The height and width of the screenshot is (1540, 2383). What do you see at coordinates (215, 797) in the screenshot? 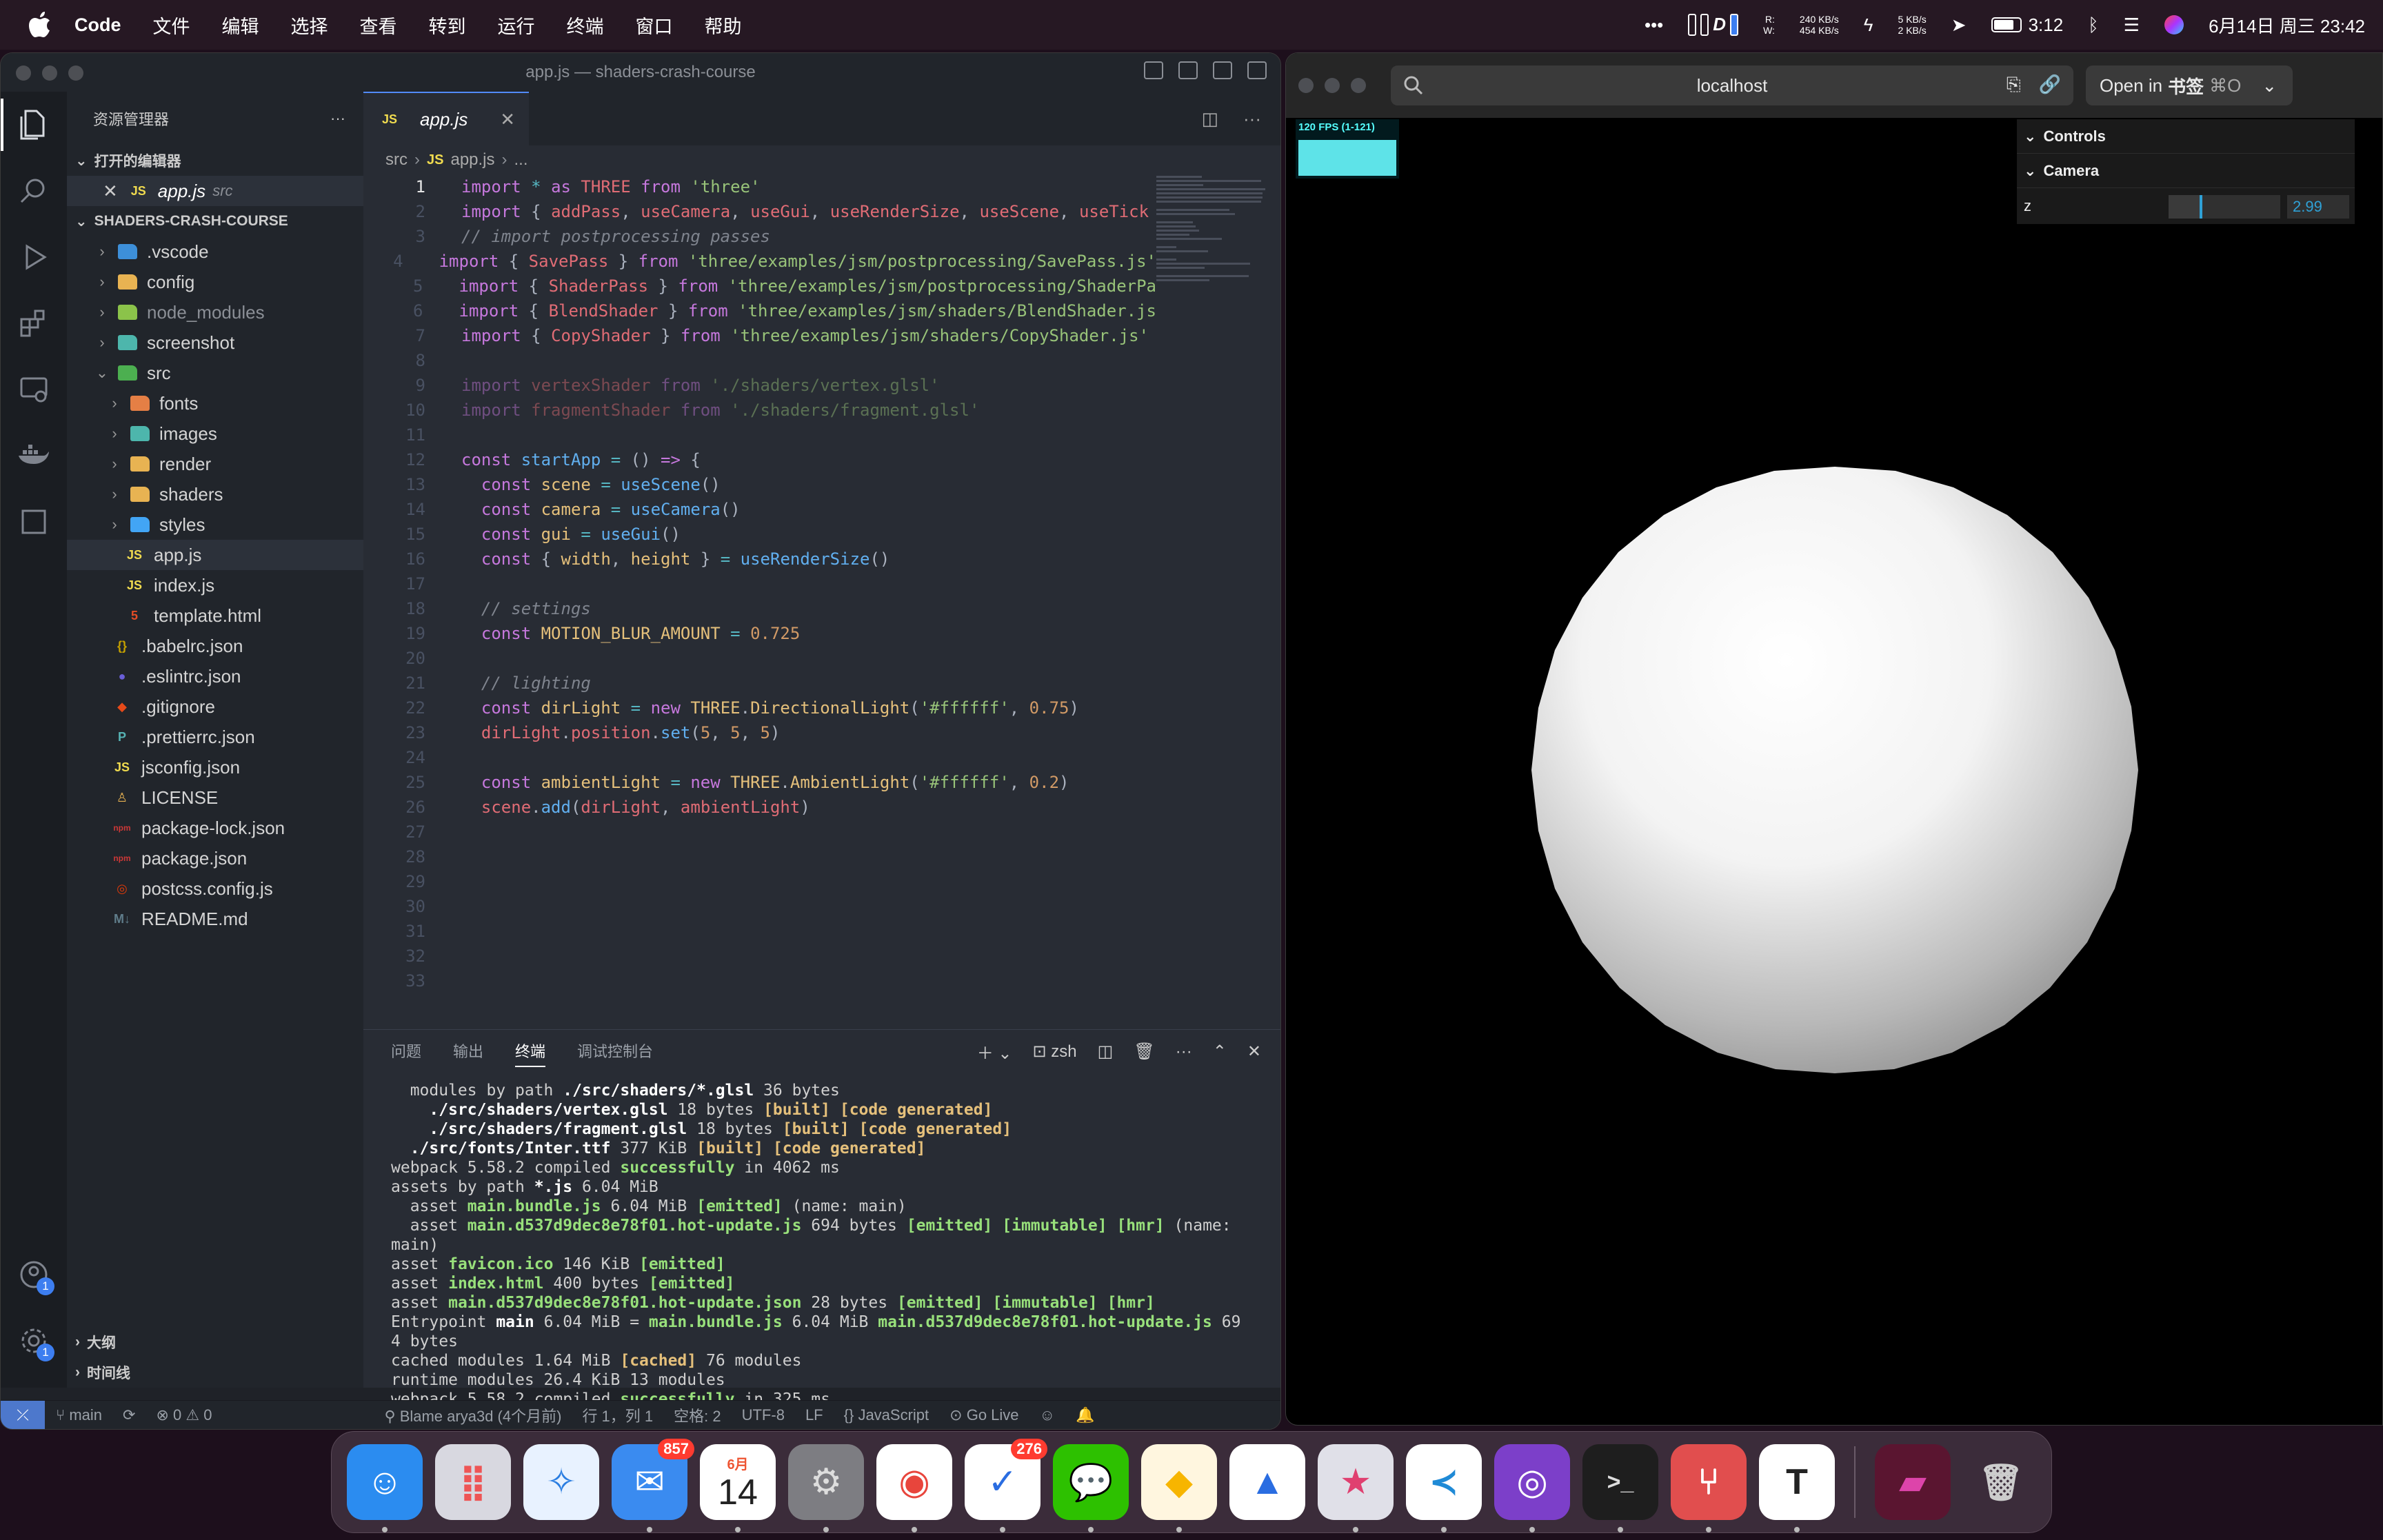
I see `tree-item: ♙ LICENSE` at bounding box center [215, 797].